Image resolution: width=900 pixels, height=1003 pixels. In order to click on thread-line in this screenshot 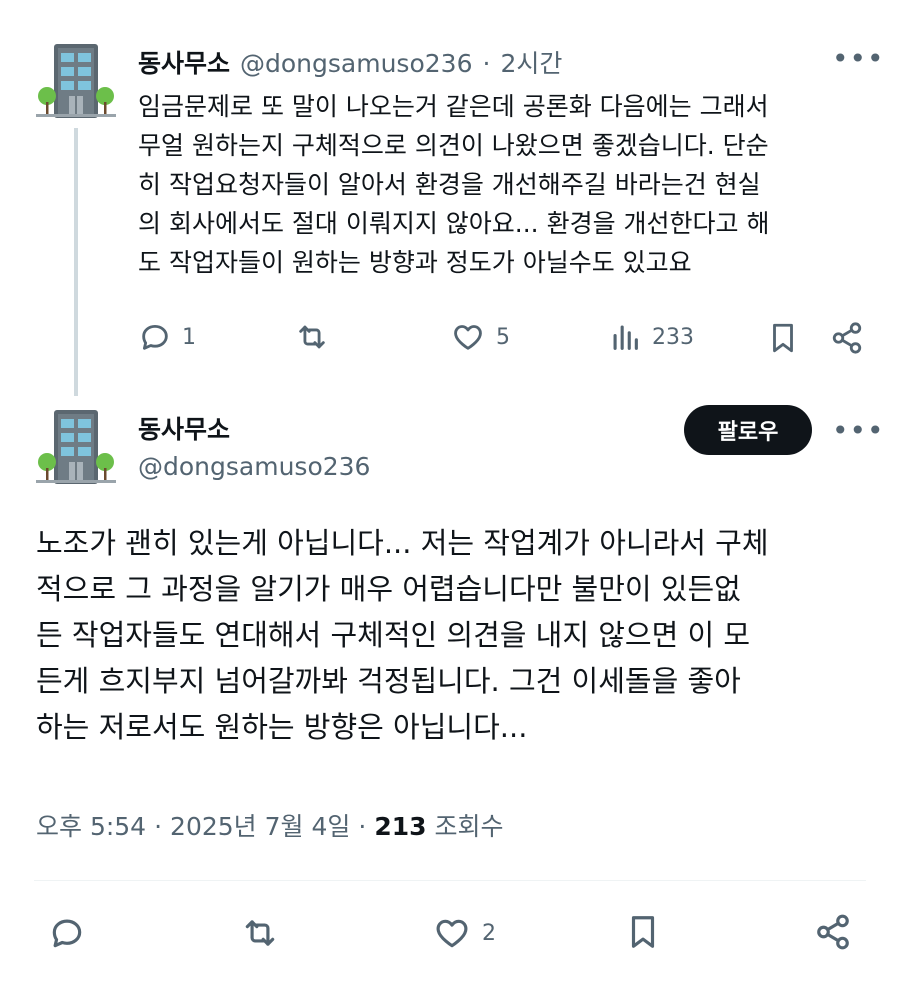, I will do `click(76, 262)`.